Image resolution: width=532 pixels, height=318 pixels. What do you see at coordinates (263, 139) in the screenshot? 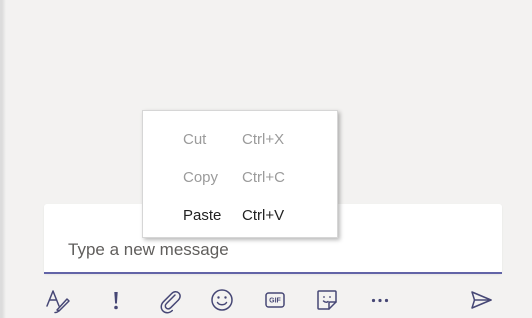
I see `menu-item-shortcut: Ctrl+X` at bounding box center [263, 139].